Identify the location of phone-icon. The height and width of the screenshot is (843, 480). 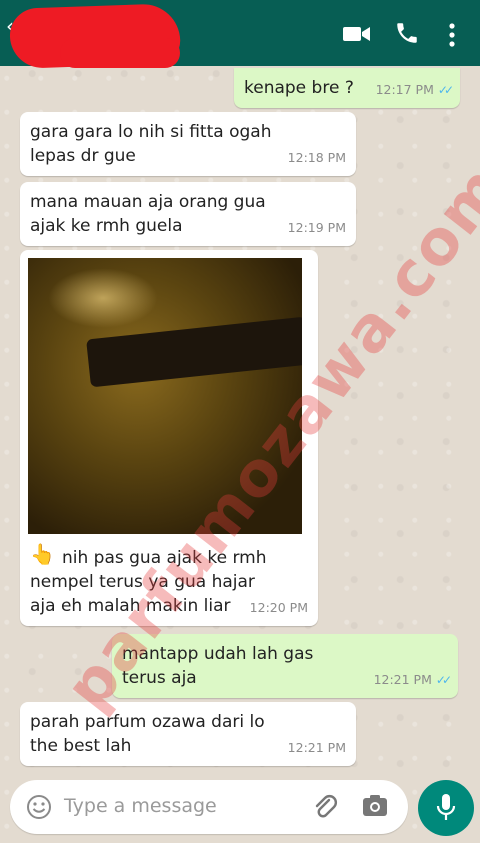
(407, 33).